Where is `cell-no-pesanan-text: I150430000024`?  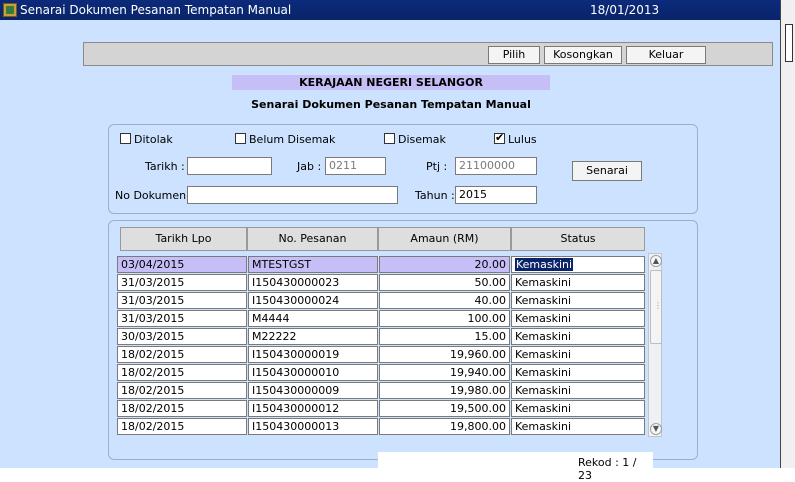 cell-no-pesanan-text: I150430000024 is located at coordinates (296, 300).